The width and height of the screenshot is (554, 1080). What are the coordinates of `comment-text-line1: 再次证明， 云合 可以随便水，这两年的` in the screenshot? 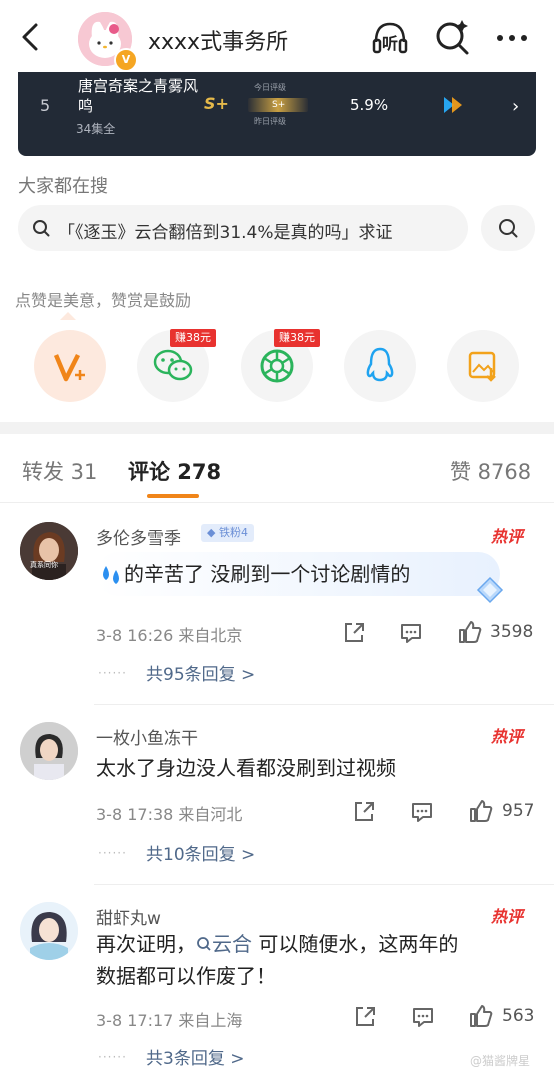 It's located at (277, 944).